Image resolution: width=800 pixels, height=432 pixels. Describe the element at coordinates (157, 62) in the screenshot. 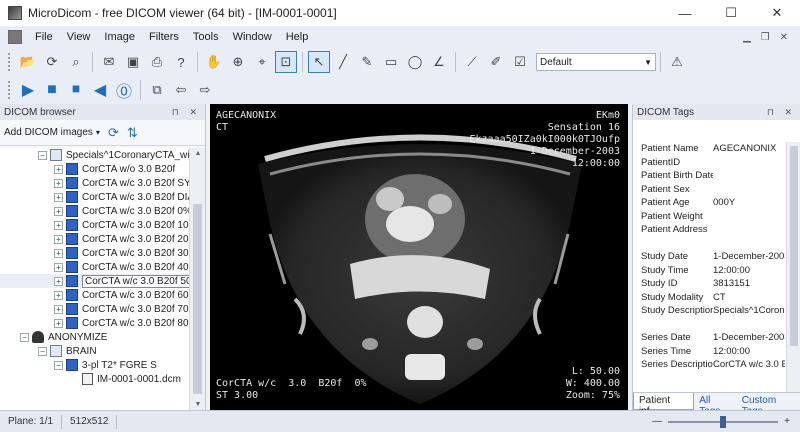

I see `print-icon: ⎙` at that location.